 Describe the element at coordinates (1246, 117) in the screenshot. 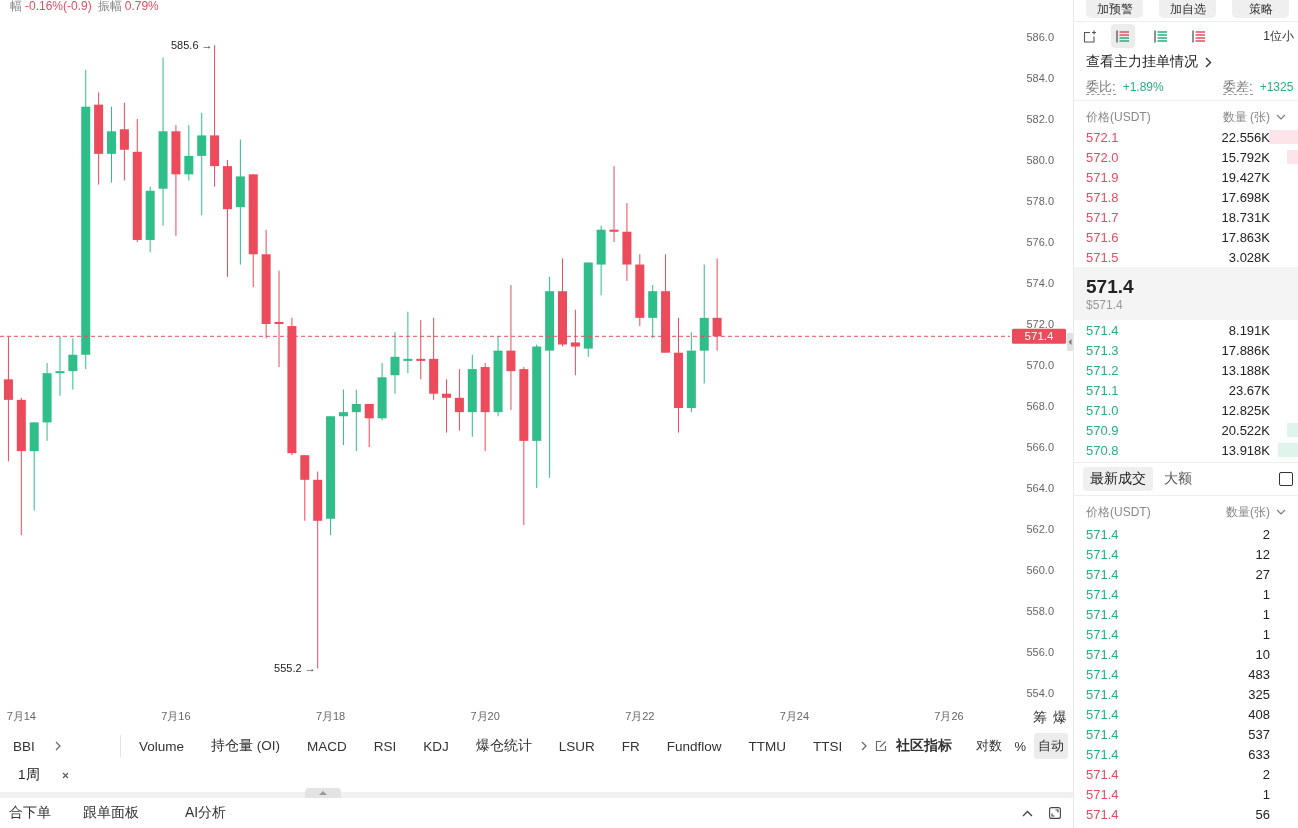

I see `column-header: 数量 (张)` at that location.